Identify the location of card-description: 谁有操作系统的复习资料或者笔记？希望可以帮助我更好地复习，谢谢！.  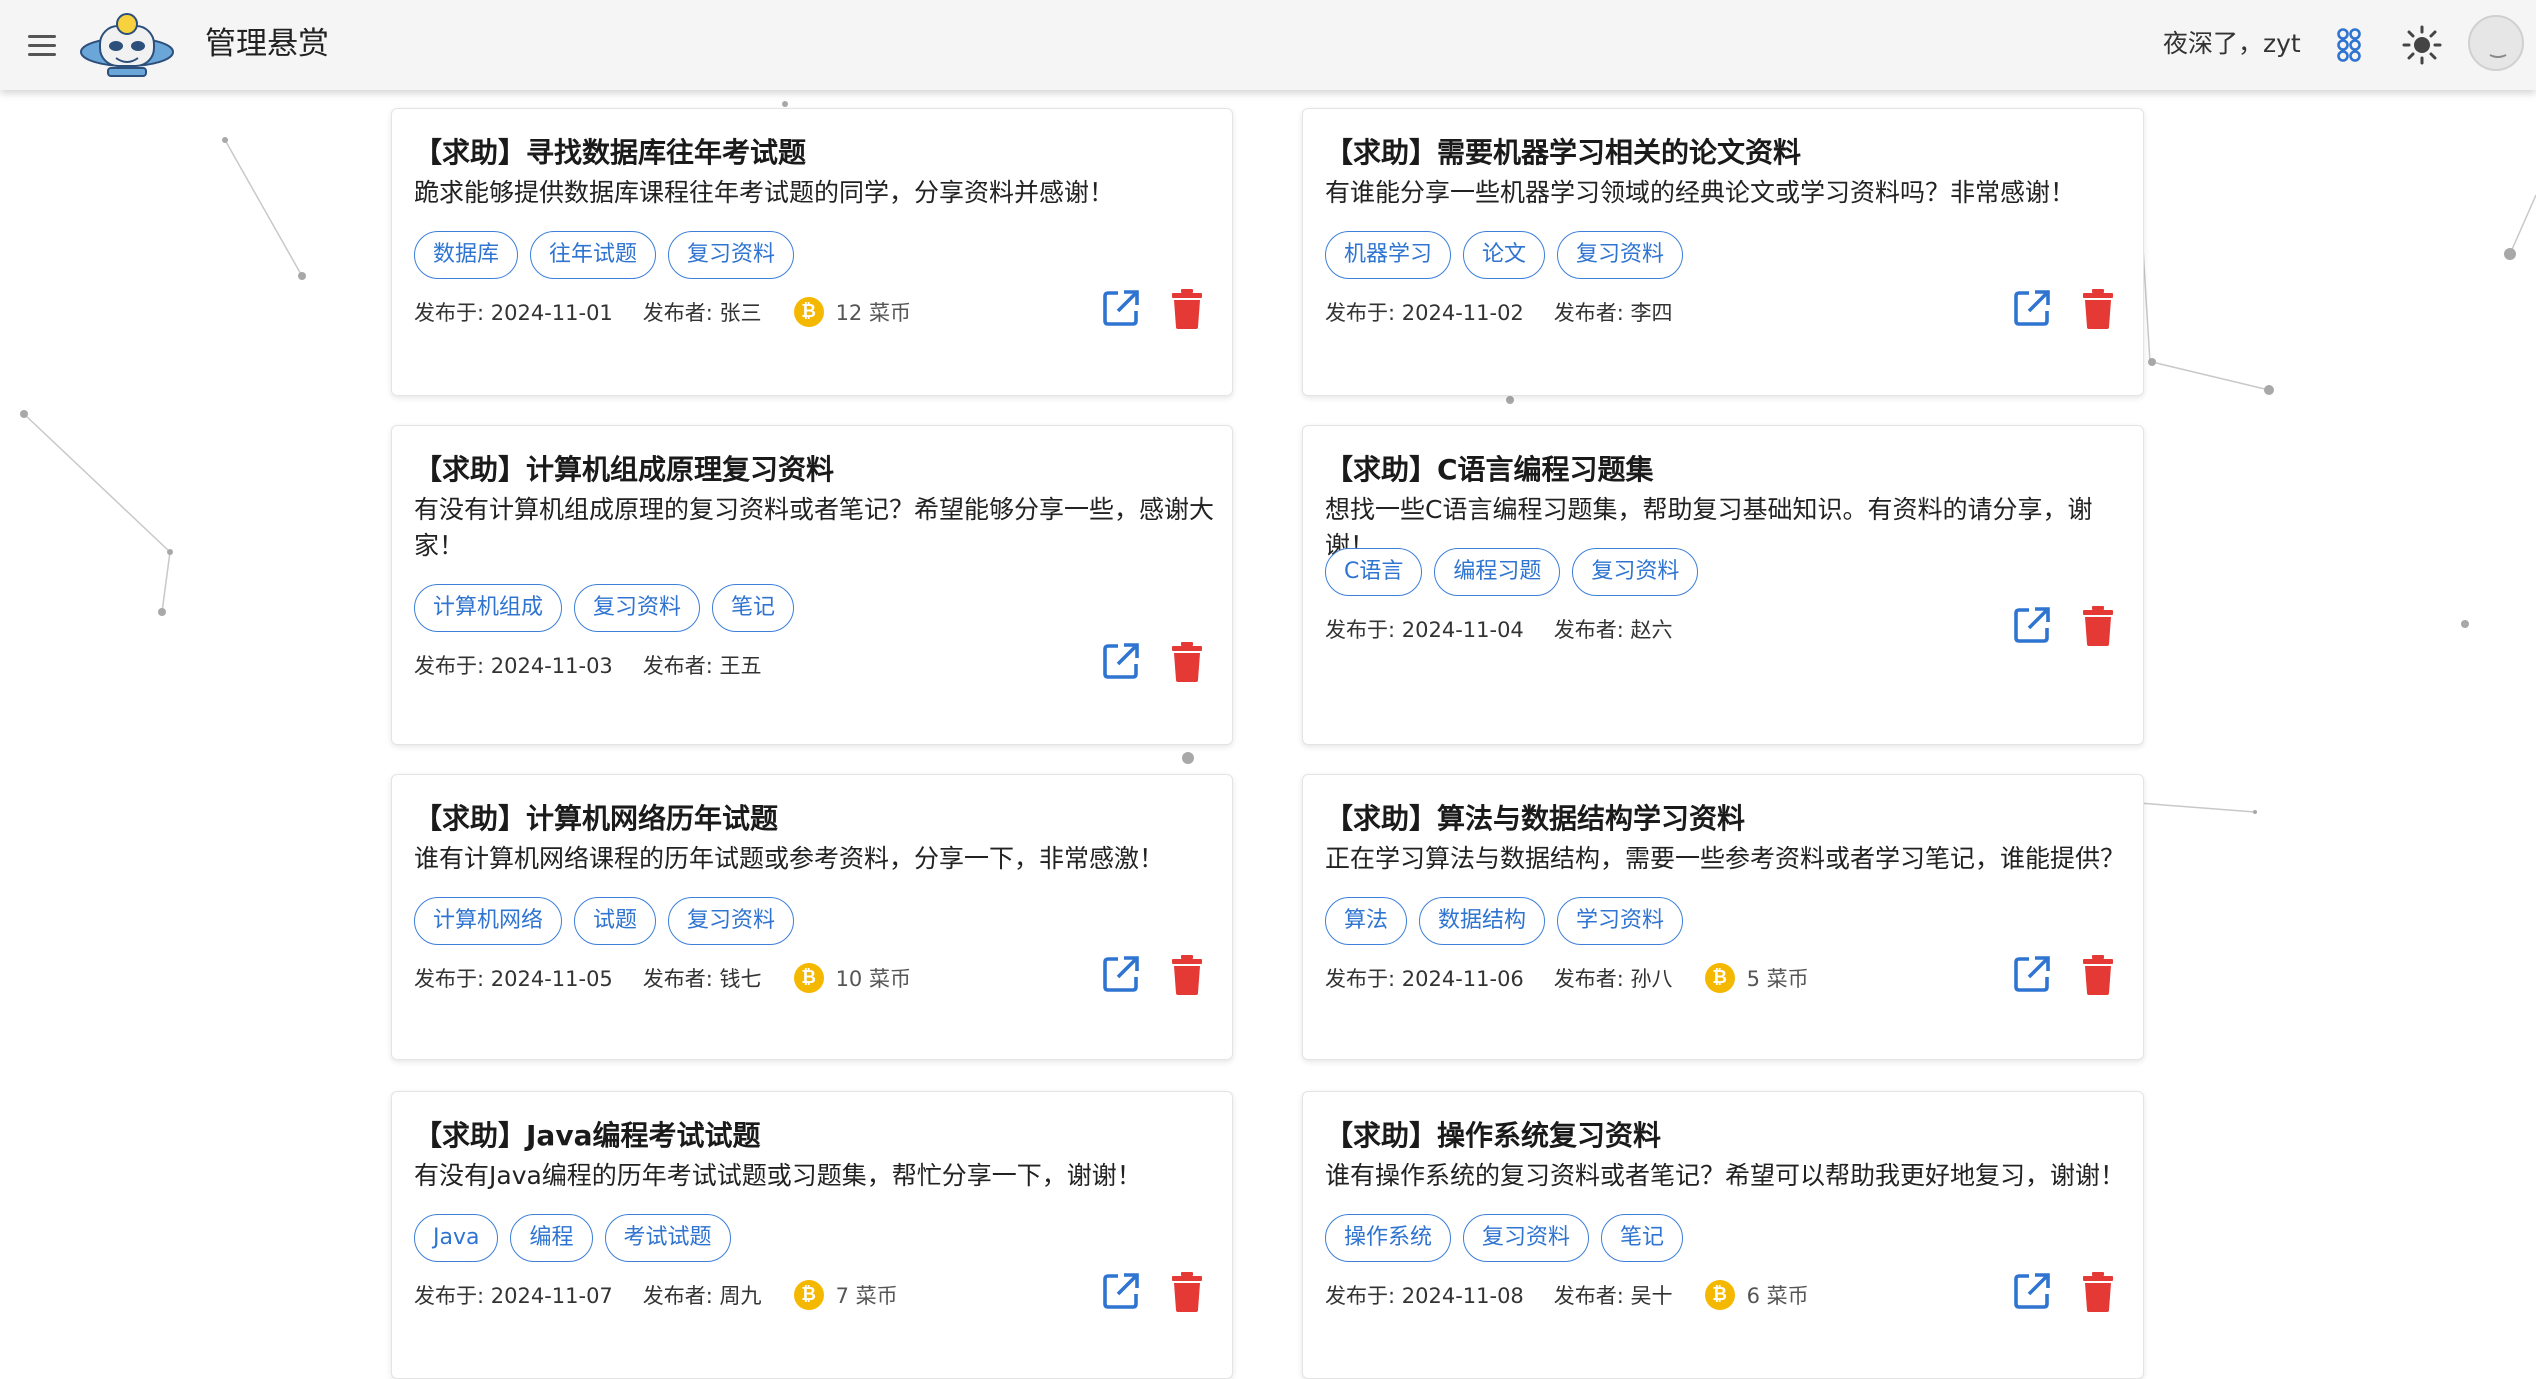
(1725, 1175).